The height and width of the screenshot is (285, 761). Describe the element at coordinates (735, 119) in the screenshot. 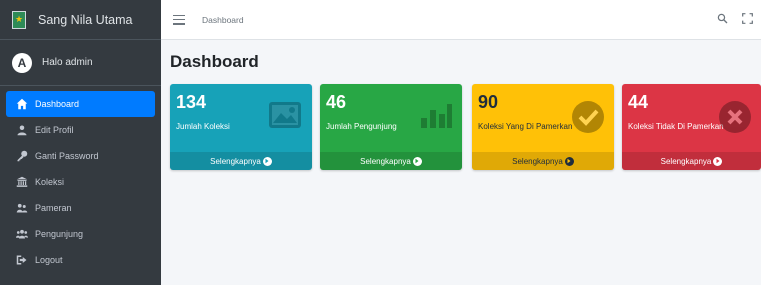

I see `times-circle-icon` at that location.